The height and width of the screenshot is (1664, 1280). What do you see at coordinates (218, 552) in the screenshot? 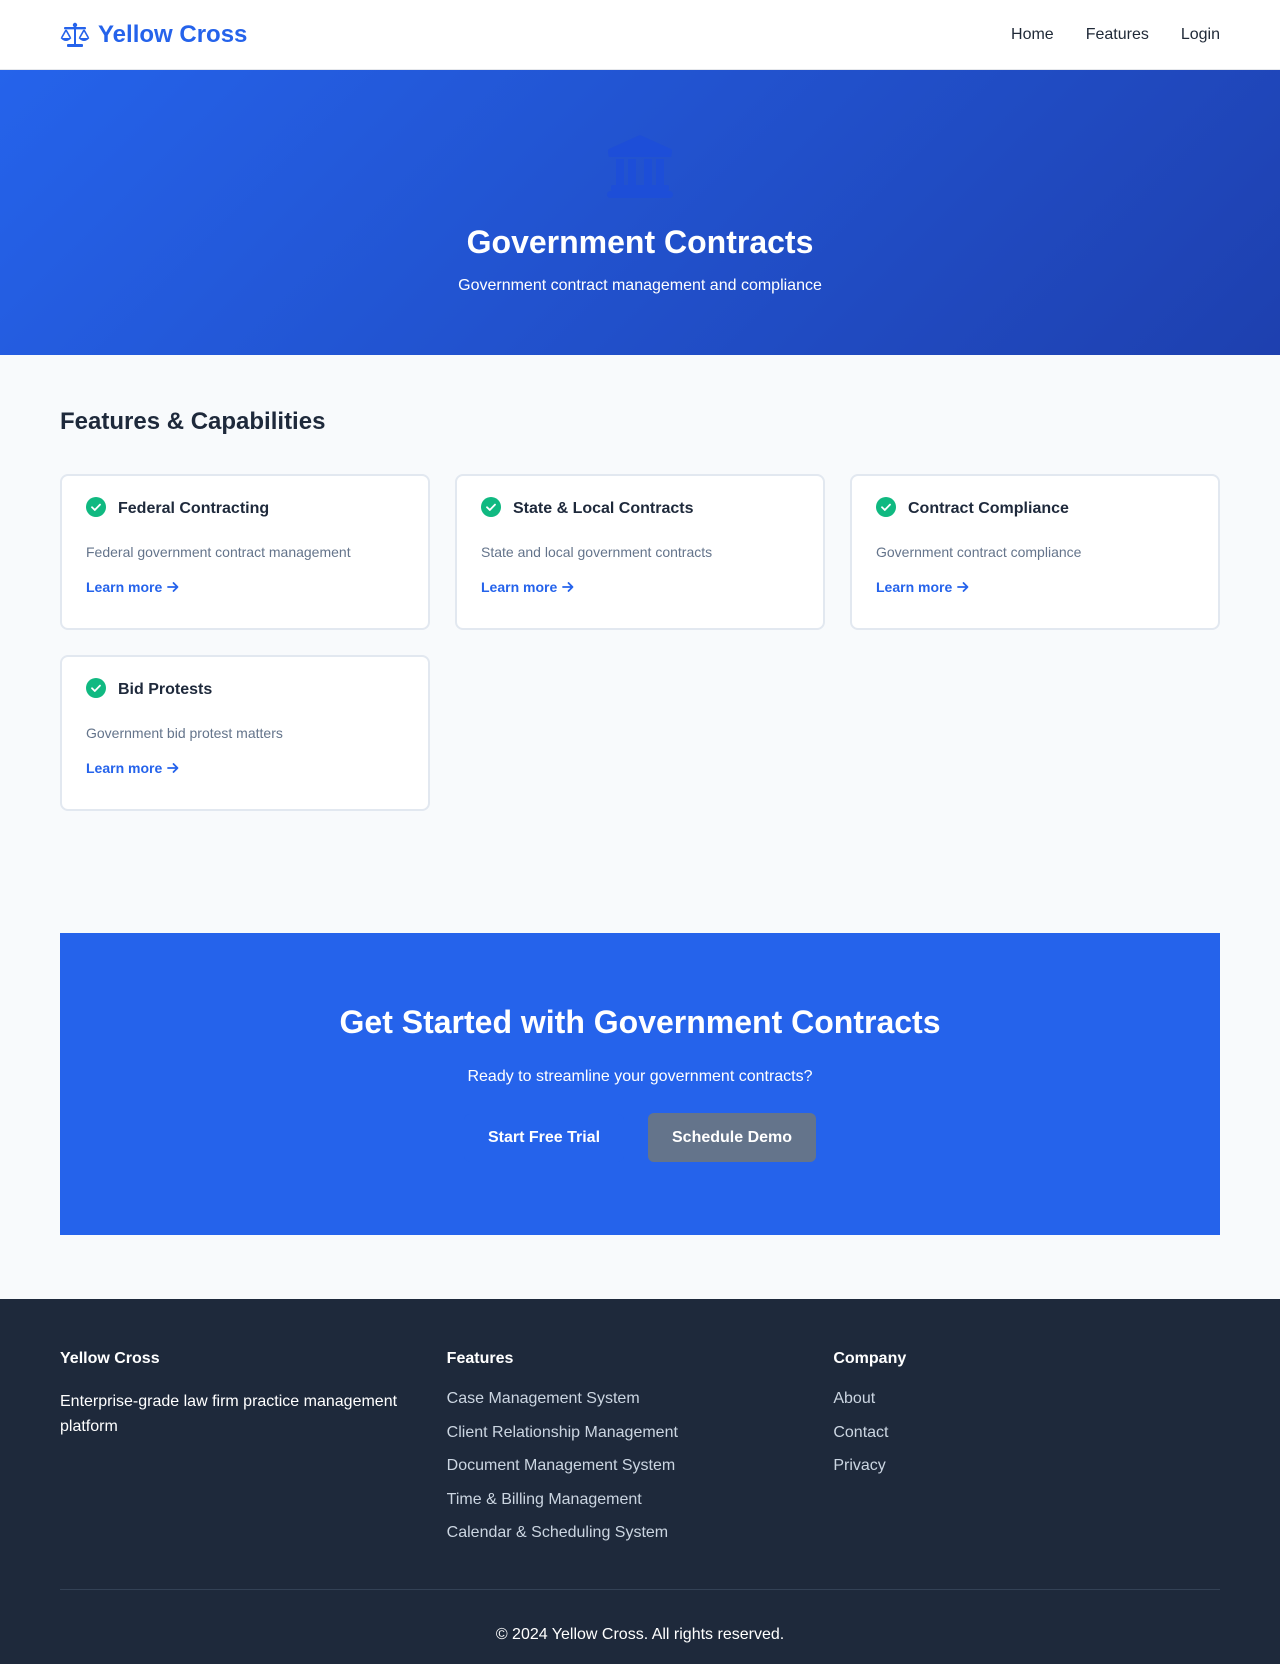
I see `feature-card-description: Federal government contract management` at bounding box center [218, 552].